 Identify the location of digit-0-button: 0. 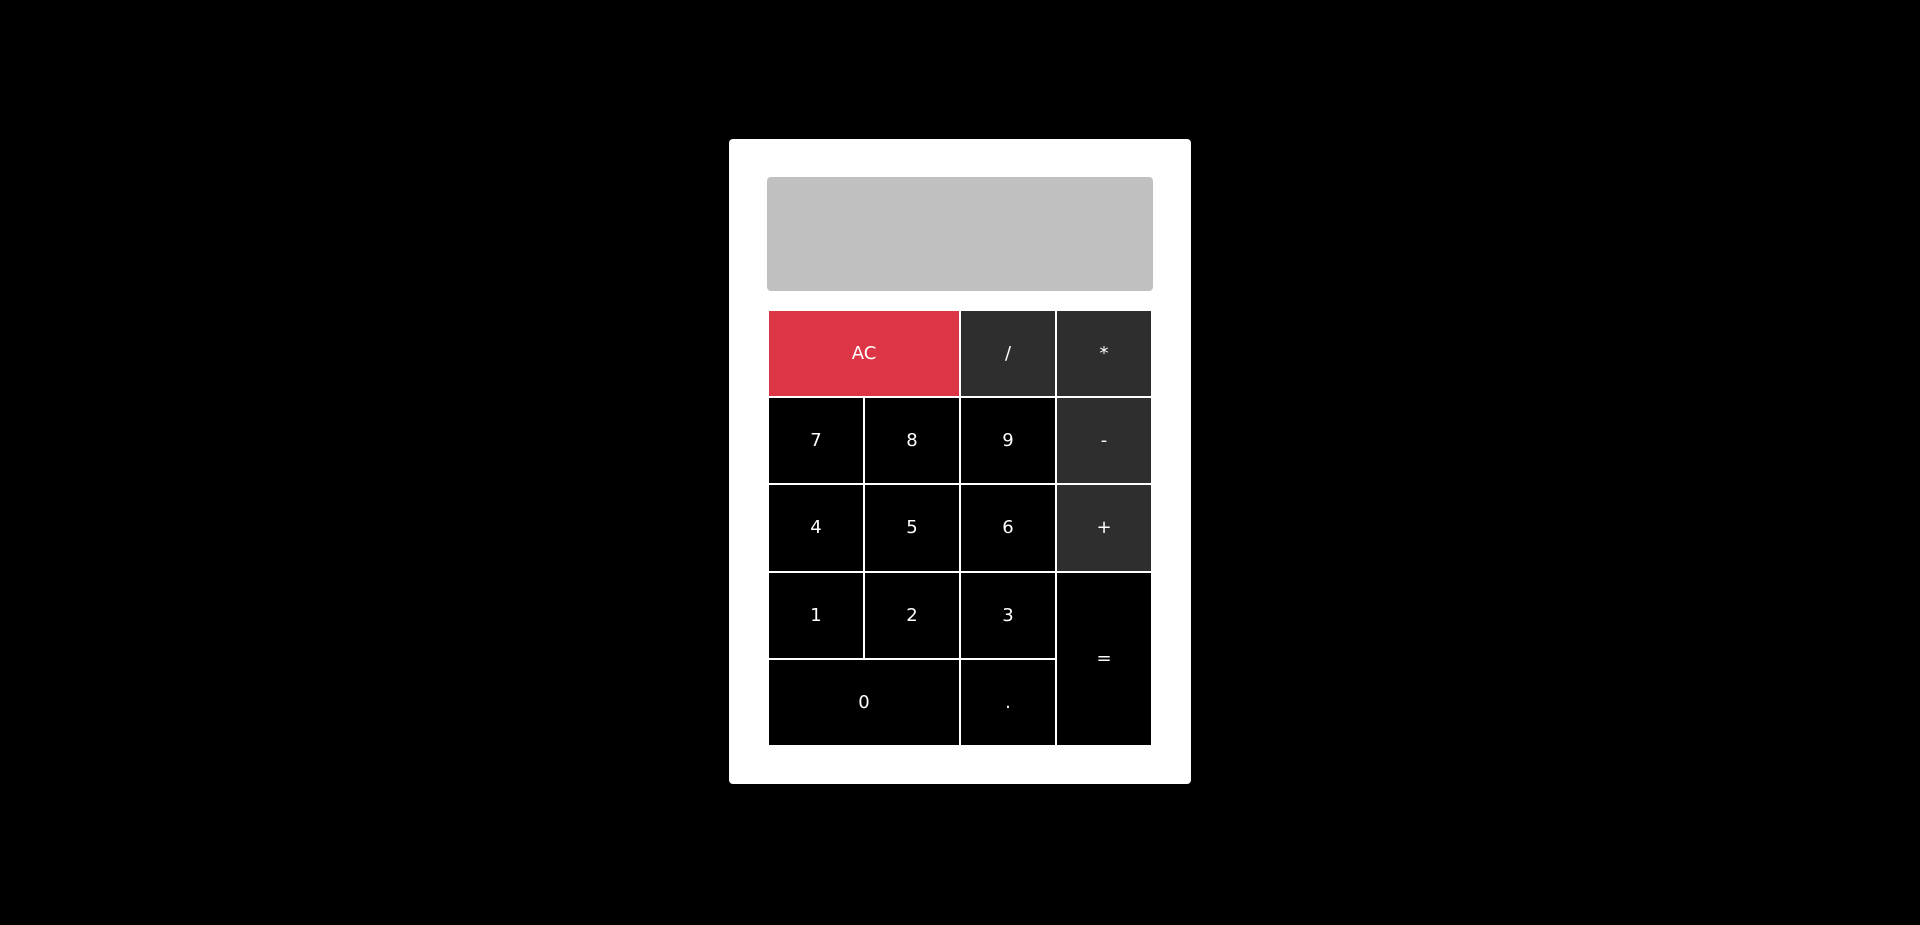
(864, 702).